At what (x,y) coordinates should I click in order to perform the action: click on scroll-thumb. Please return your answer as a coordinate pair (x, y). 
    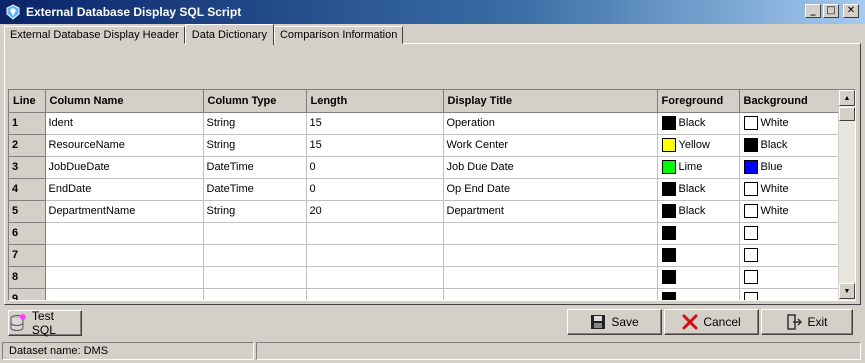
    Looking at the image, I should click on (847, 114).